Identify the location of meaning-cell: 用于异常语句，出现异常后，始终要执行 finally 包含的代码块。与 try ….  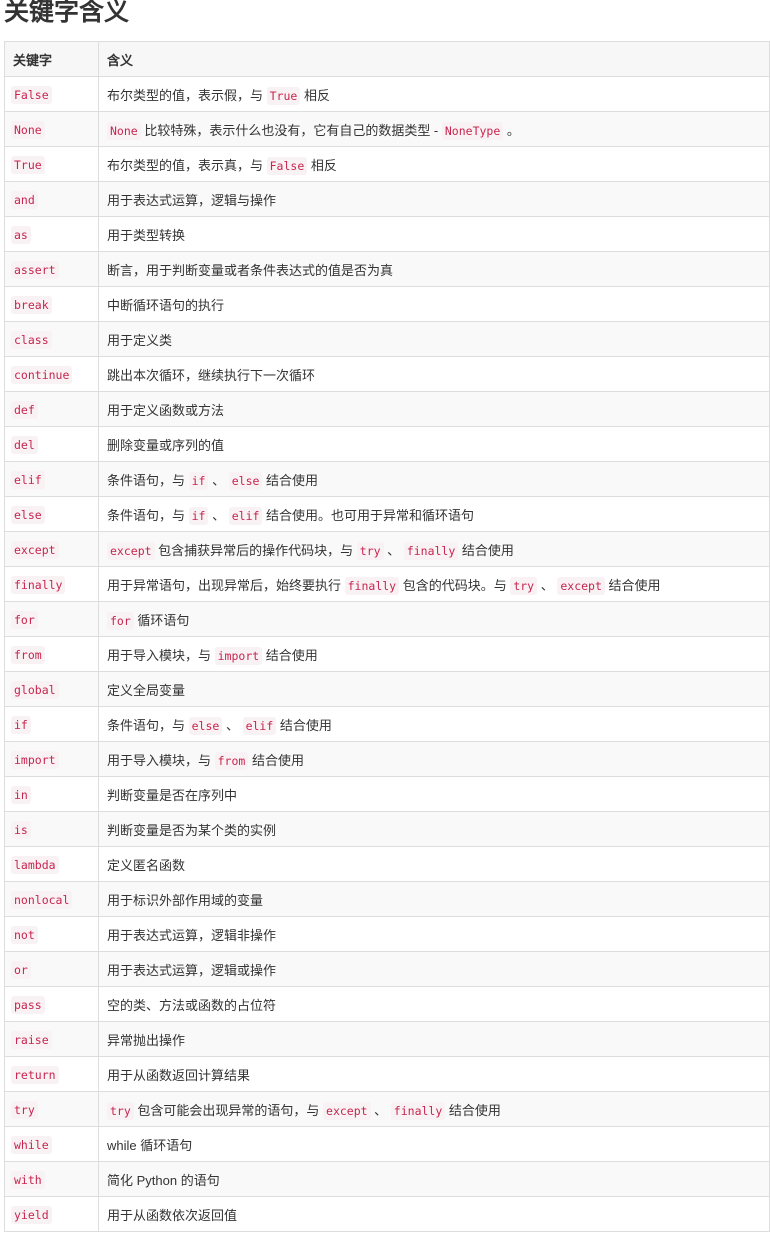
(434, 584).